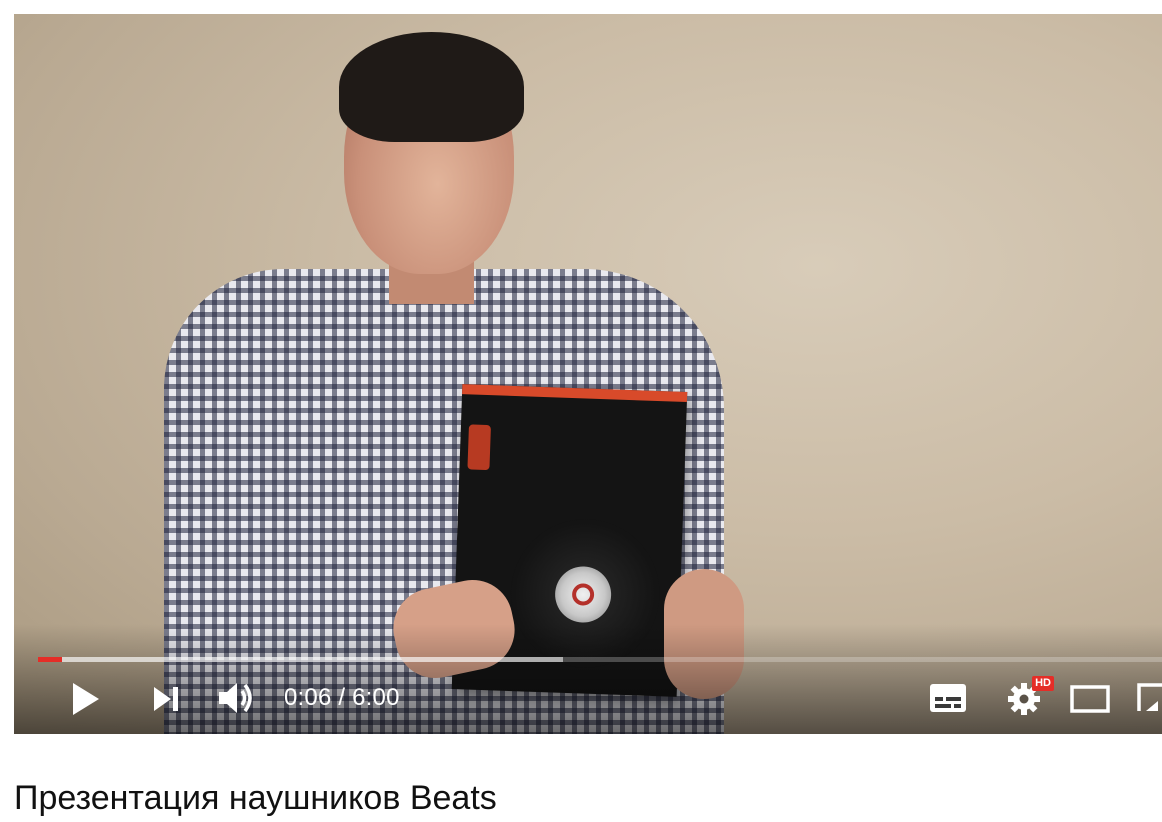 Image resolution: width=1162 pixels, height=822 pixels. I want to click on duration: 6:00, so click(376, 697).